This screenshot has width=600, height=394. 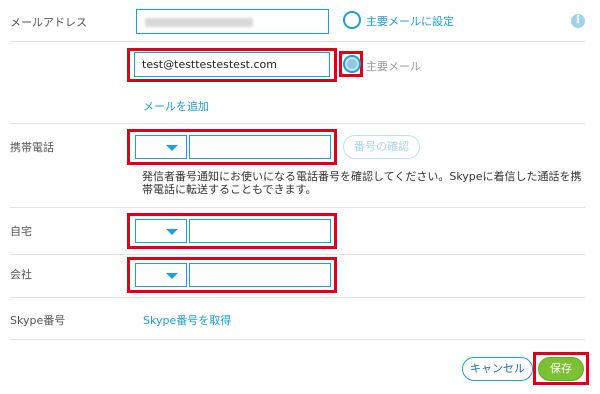 I want to click on cancel-button: キャンセル, so click(x=497, y=369).